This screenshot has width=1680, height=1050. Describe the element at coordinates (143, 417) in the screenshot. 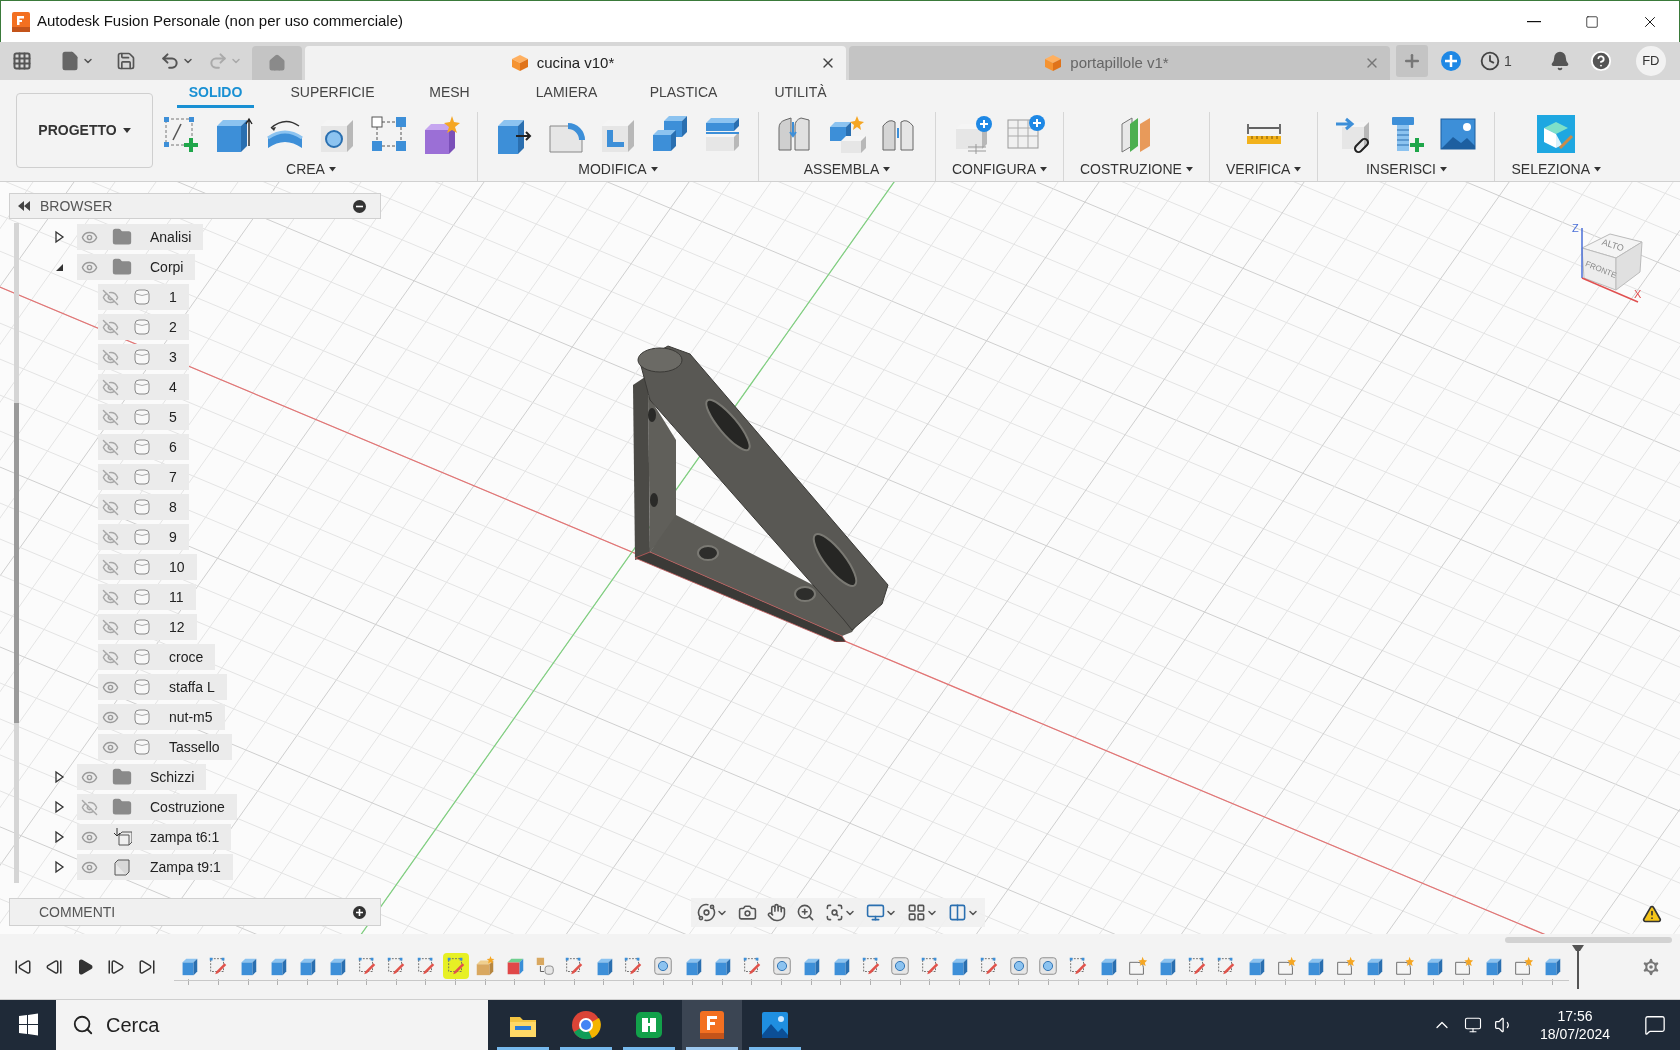

I see `tree-item: 5` at that location.